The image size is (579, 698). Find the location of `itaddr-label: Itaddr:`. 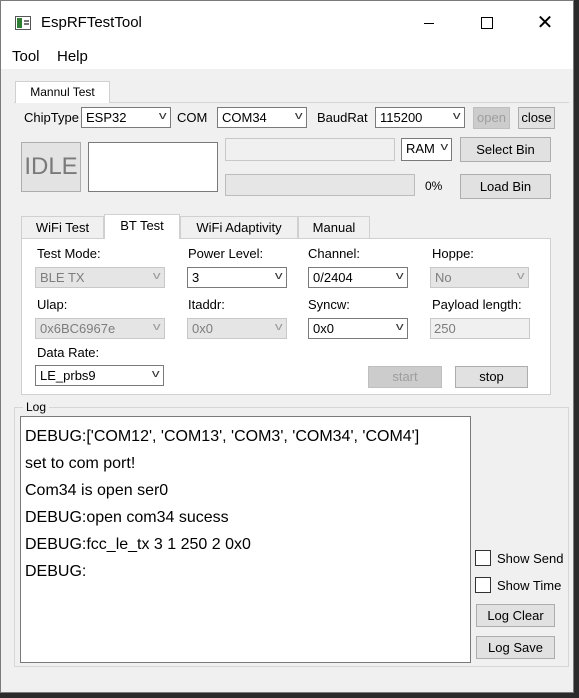

itaddr-label: Itaddr: is located at coordinates (206, 304).